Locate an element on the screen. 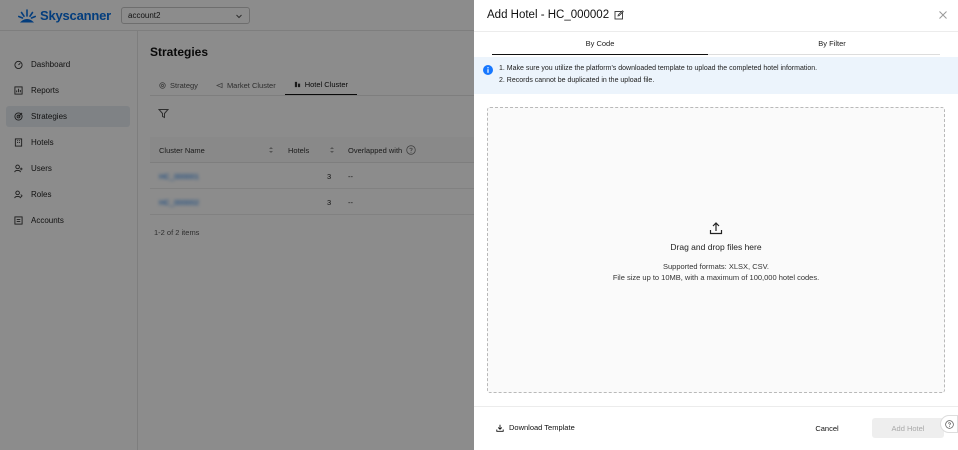 The height and width of the screenshot is (450, 958). drawer-tabs: By Code By Filter is located at coordinates (716, 43).